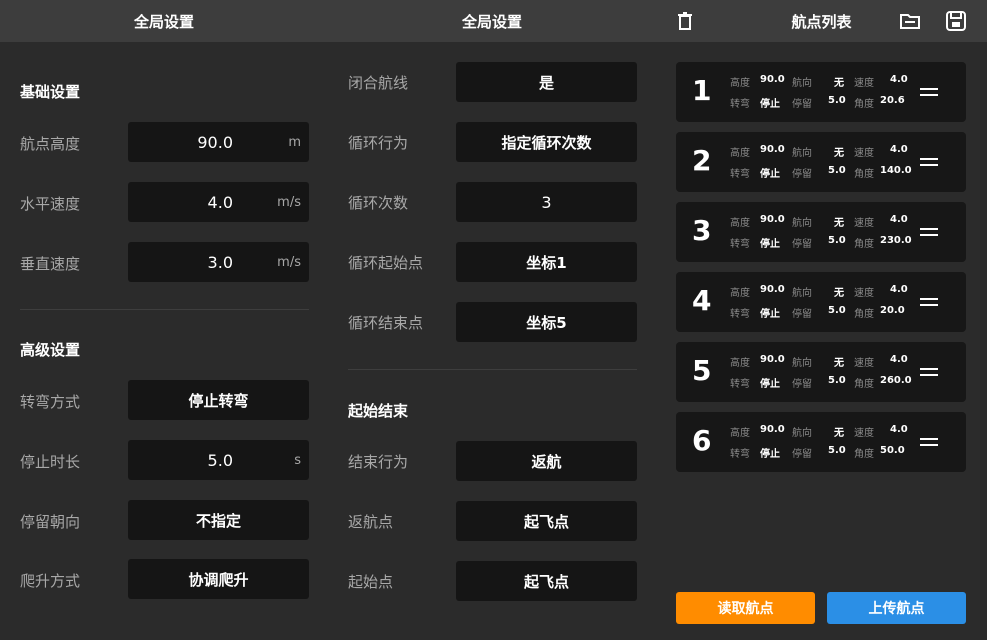  What do you see at coordinates (371, 582) in the screenshot?
I see `start-point-label: 起始点` at bounding box center [371, 582].